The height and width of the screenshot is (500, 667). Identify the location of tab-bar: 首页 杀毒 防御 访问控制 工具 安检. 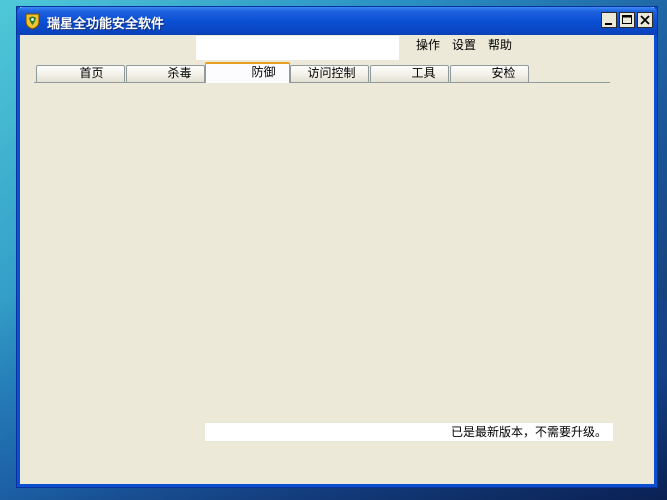
(324, 72).